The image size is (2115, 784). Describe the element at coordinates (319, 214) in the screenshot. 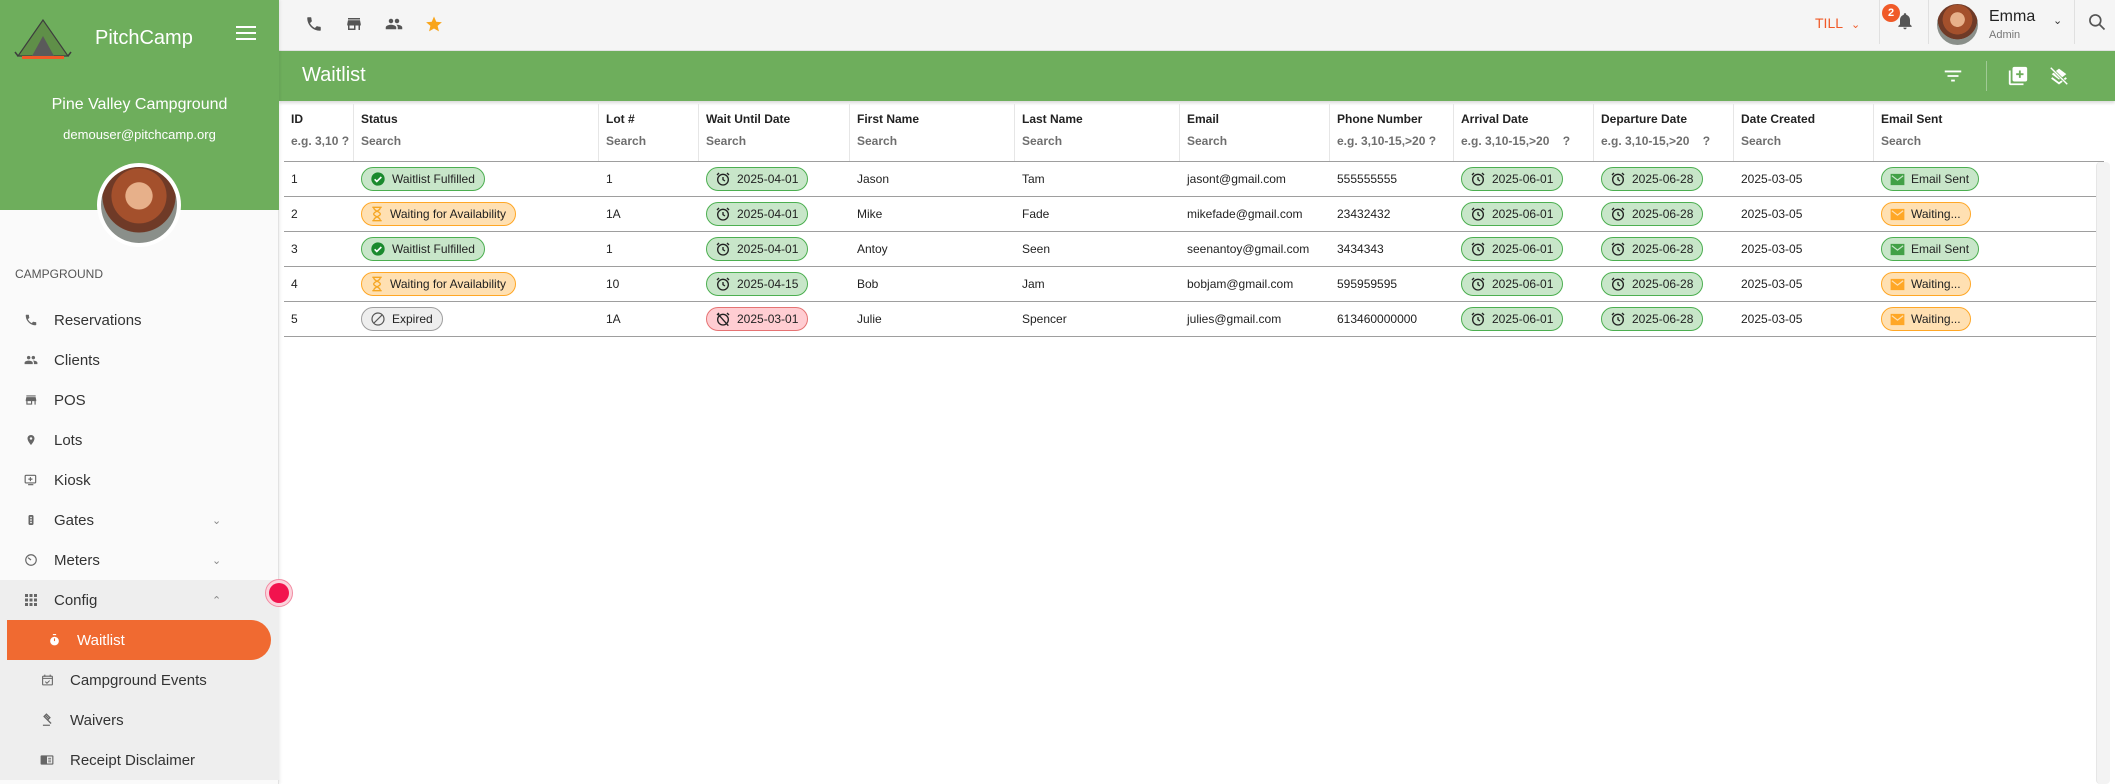

I see `cell-id: 2` at that location.